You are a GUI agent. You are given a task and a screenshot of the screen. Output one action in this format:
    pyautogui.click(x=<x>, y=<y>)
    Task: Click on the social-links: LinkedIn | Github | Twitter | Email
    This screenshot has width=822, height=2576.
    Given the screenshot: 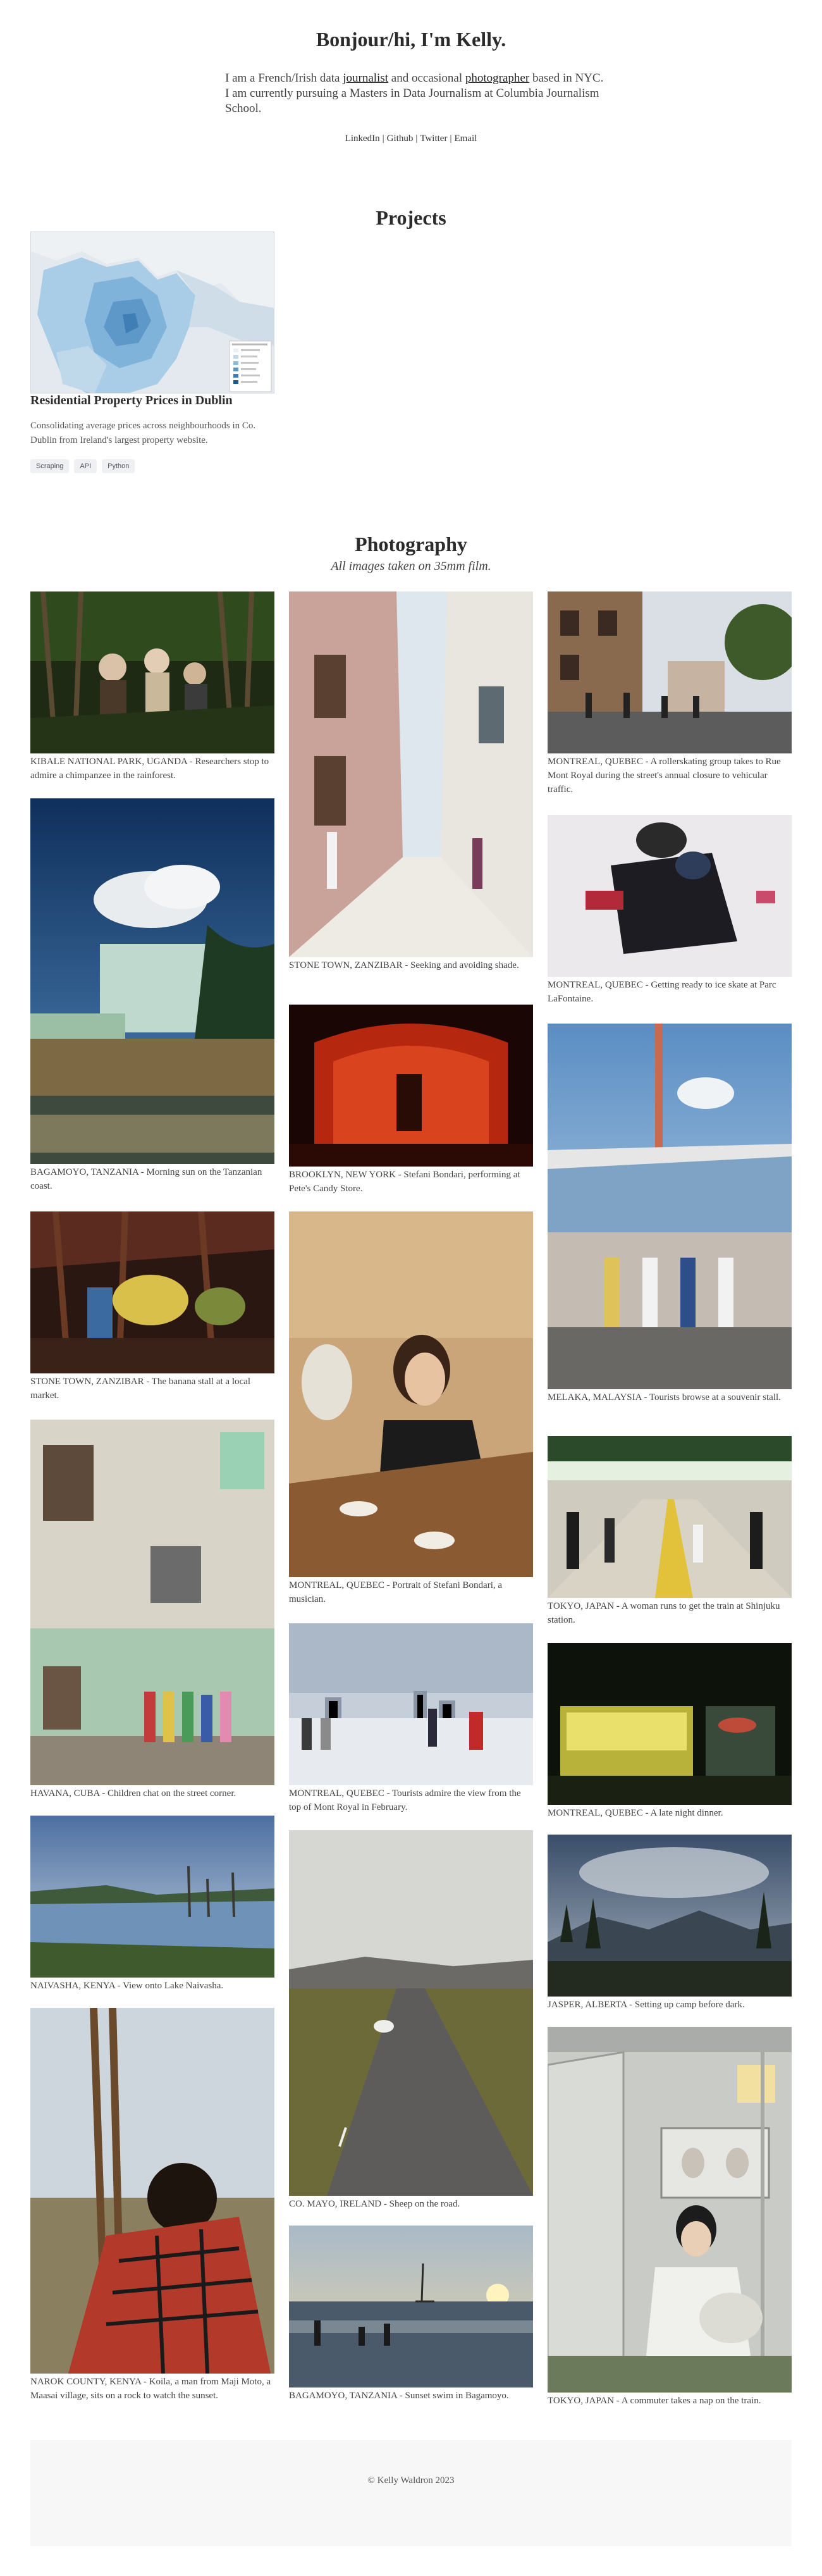 What is the action you would take?
    pyautogui.click(x=411, y=139)
    